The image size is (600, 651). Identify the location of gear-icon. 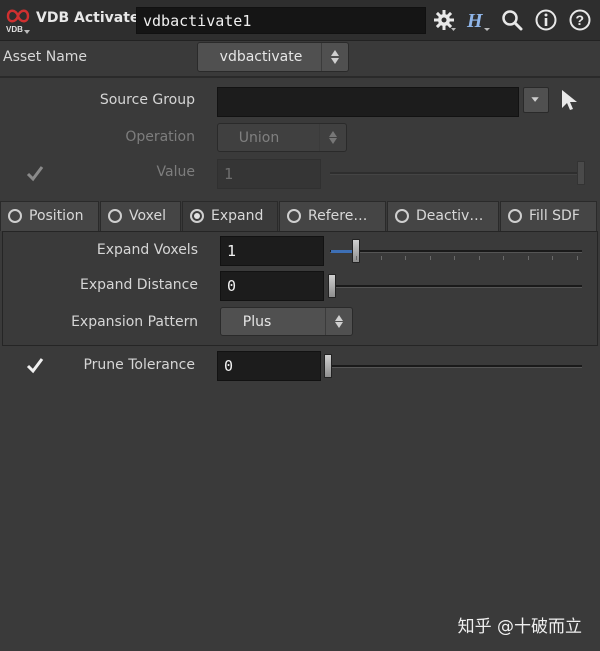
(444, 20).